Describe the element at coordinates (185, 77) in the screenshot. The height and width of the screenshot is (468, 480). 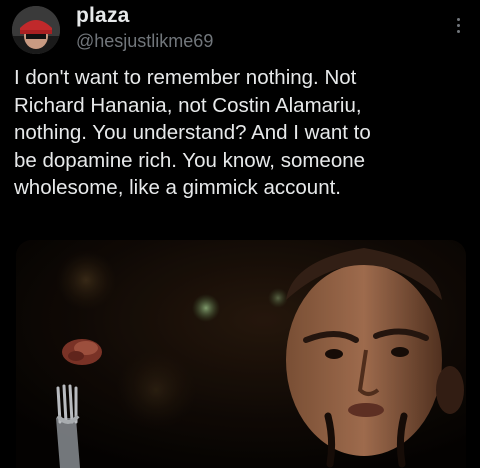
I see `tweet-text-line: I don't want to remember nothing. Not` at that location.